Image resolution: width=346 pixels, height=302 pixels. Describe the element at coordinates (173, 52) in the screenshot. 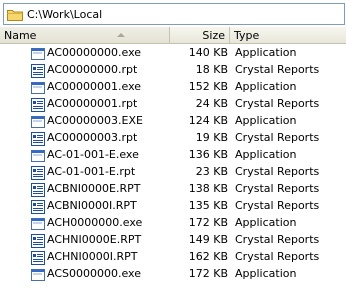

I see `file-row: AC00000000.exe 140 KB Application` at that location.